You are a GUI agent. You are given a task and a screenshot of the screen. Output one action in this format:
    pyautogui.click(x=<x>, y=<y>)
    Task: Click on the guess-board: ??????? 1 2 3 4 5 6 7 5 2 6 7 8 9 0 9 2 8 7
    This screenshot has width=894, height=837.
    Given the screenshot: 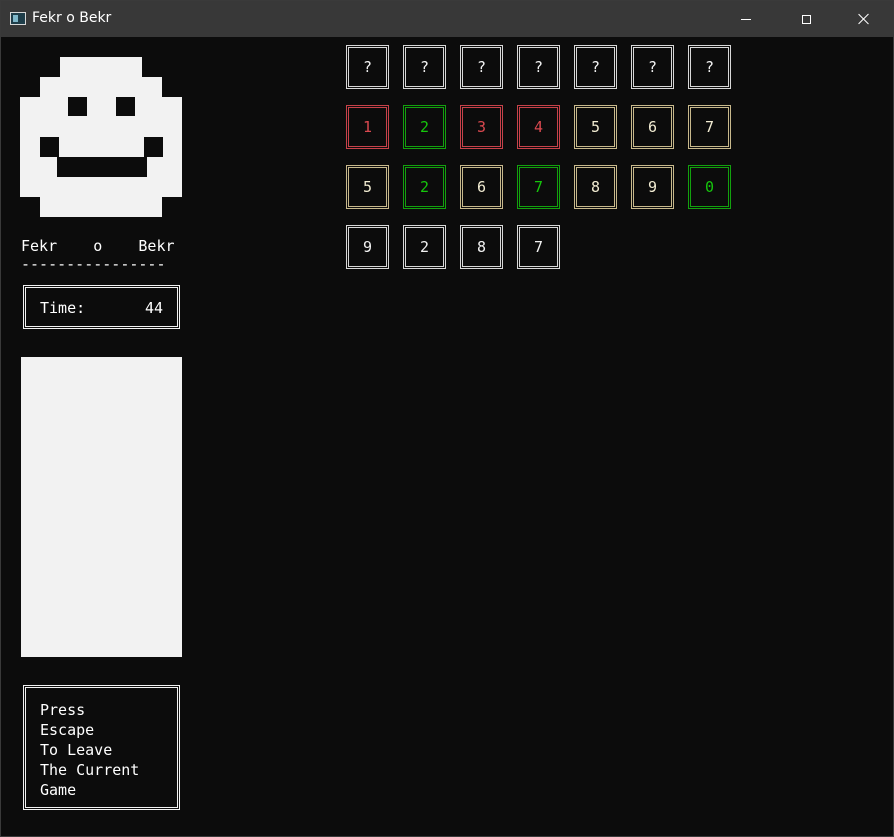 What is the action you would take?
    pyautogui.click(x=541, y=160)
    